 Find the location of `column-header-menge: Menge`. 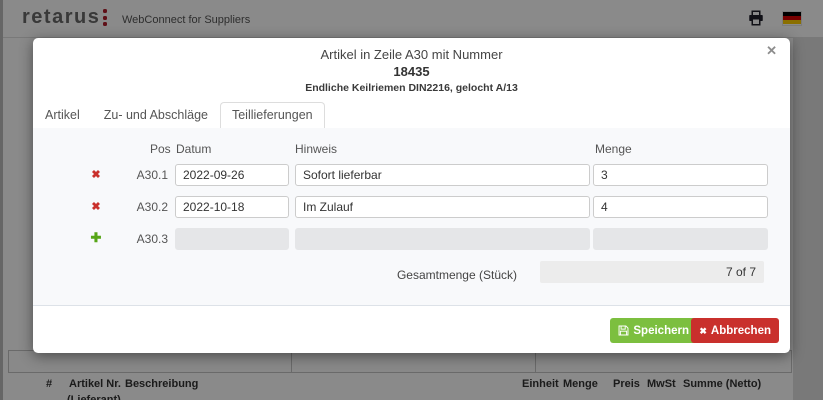

column-header-menge: Menge is located at coordinates (613, 149).